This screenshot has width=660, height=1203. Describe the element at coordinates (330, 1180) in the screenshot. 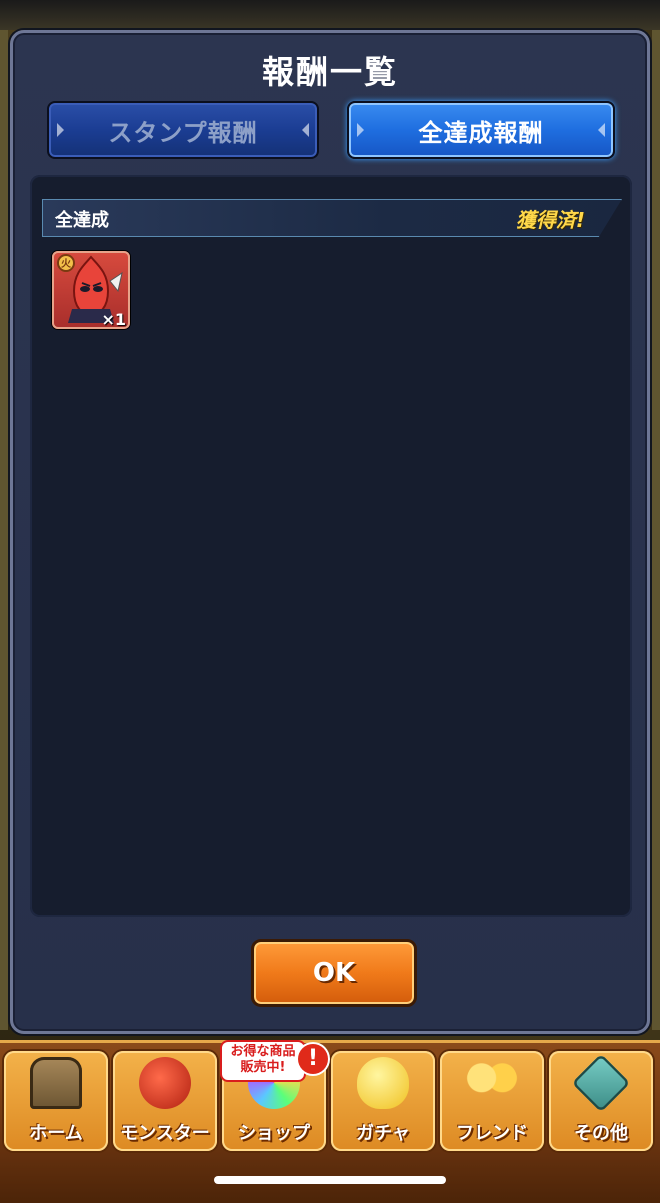

I see `home-indicator` at that location.